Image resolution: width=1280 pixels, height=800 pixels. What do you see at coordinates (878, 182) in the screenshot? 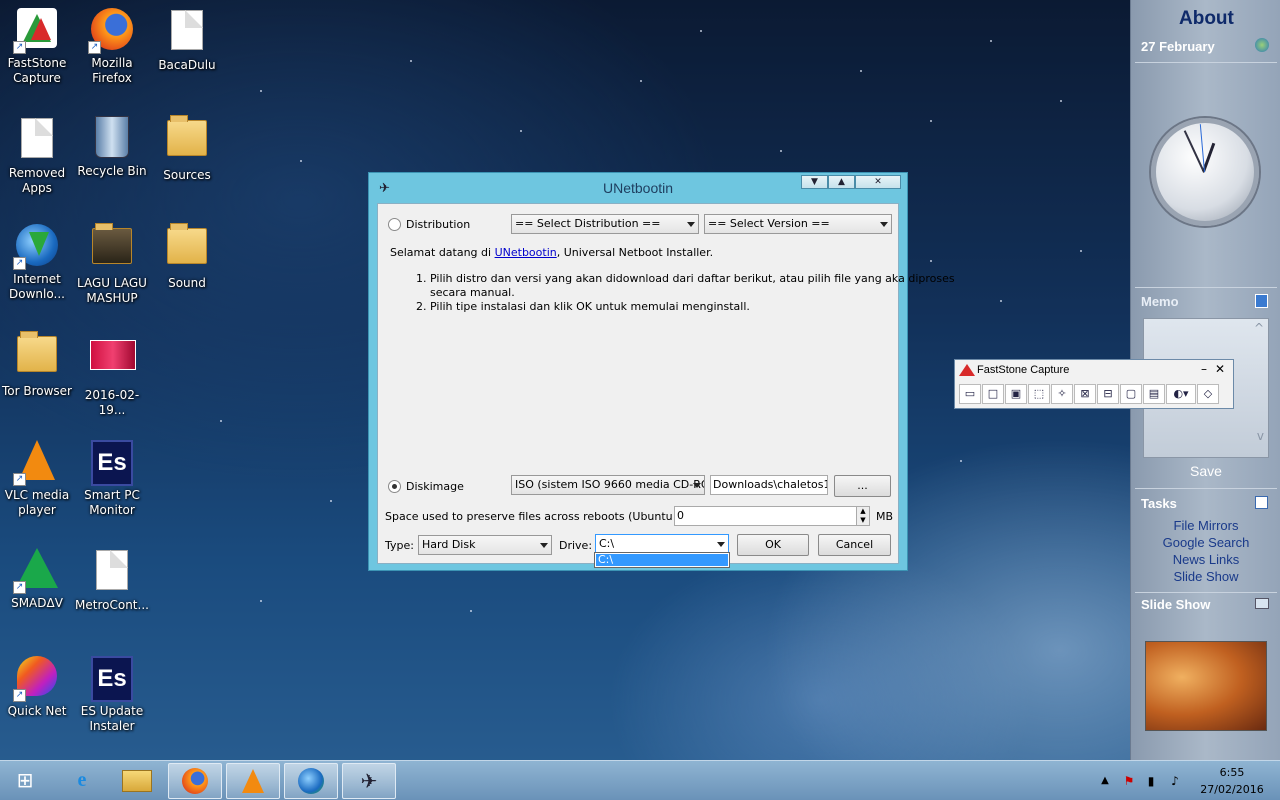
I see `close-button: ✕` at bounding box center [878, 182].